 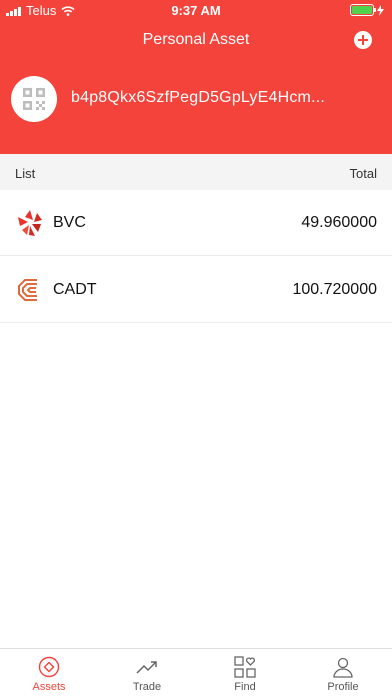 I want to click on tab-find: Find, so click(x=245, y=672).